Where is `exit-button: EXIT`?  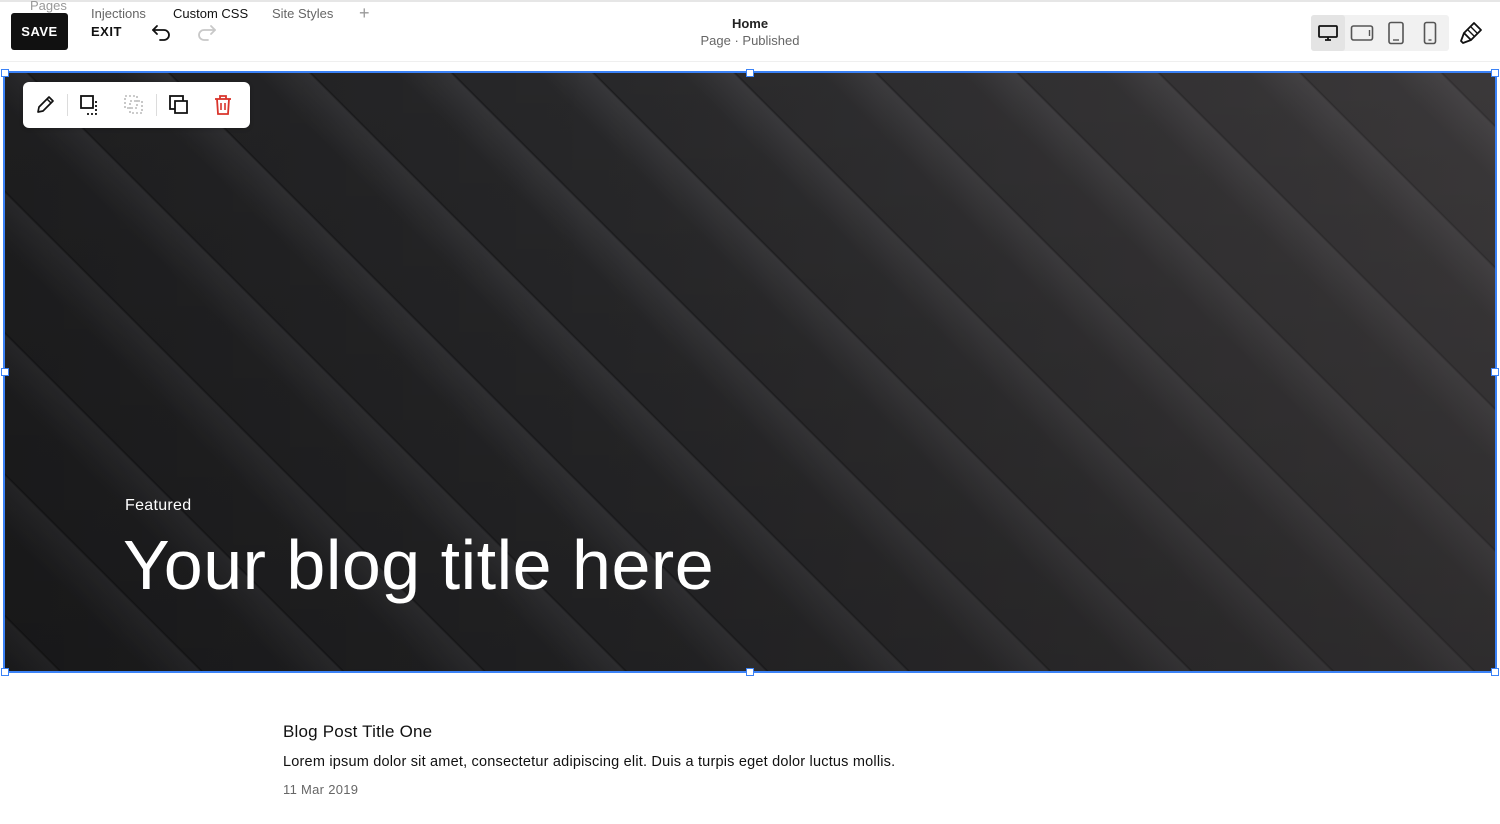
exit-button: EXIT is located at coordinates (106, 31).